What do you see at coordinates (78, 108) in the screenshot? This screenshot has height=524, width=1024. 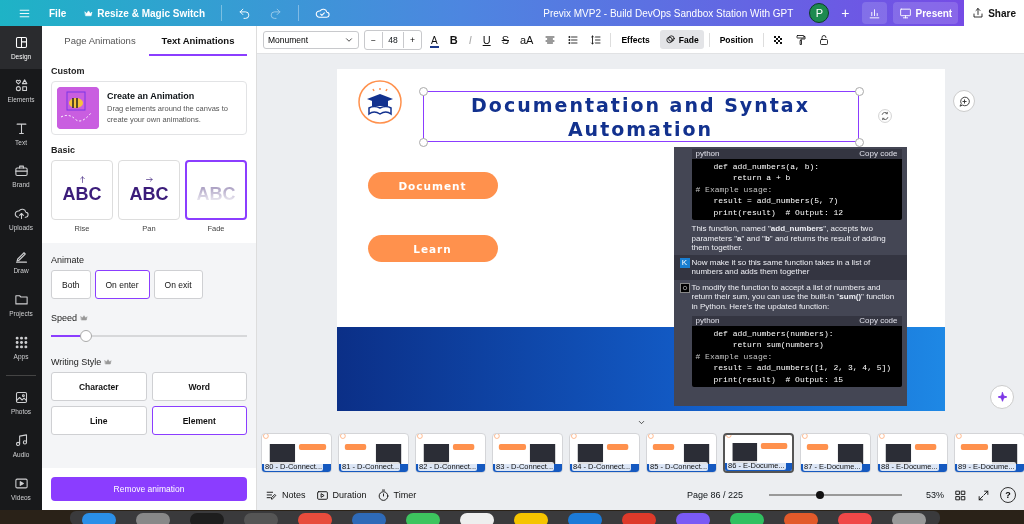 I see `bee-illustration` at bounding box center [78, 108].